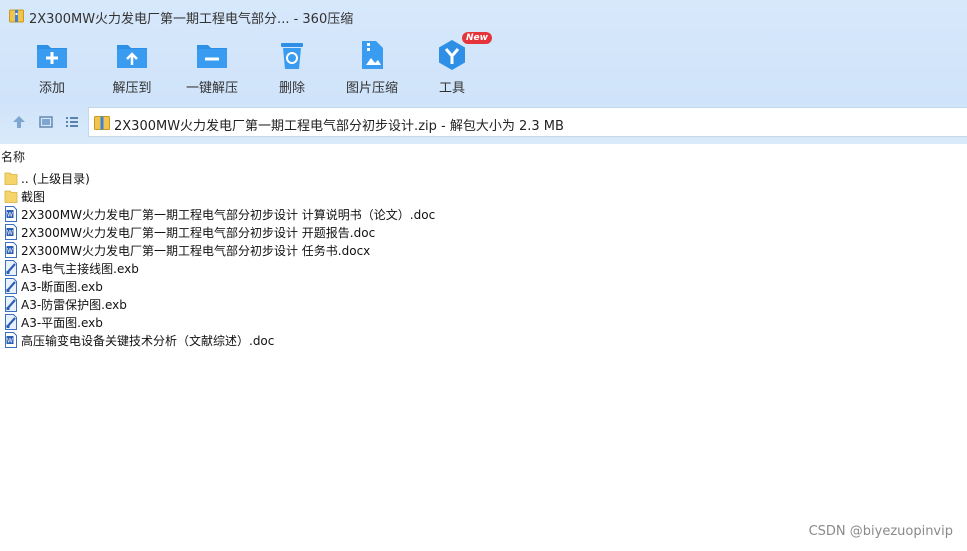  What do you see at coordinates (72, 122) in the screenshot?
I see `list-view-icon` at bounding box center [72, 122].